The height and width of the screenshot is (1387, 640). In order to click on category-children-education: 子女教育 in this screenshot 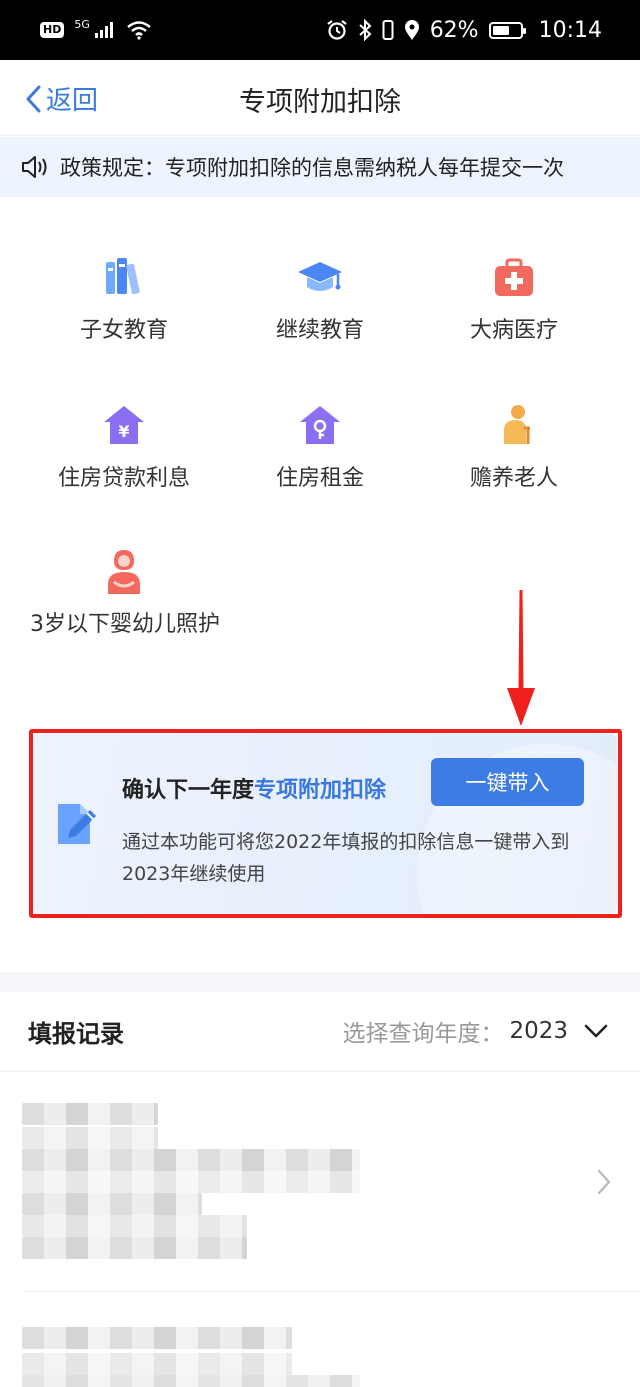, I will do `click(124, 301)`.